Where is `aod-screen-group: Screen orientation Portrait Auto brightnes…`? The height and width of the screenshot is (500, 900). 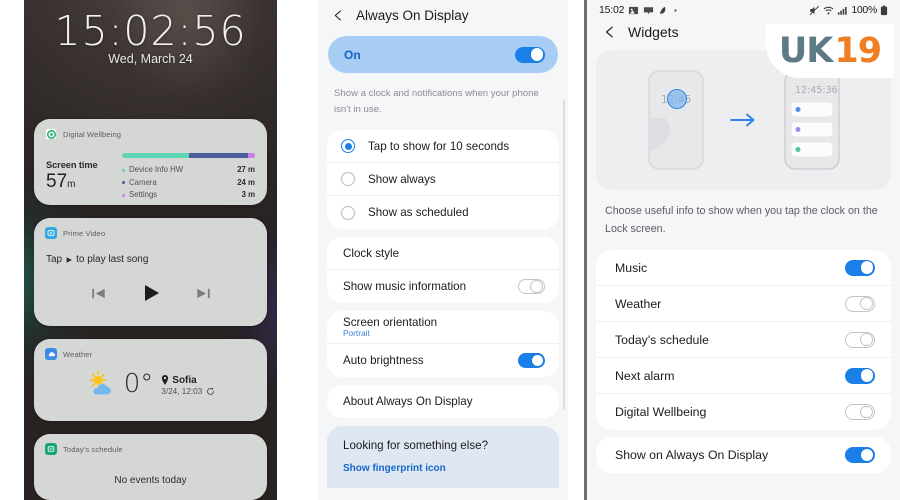 aod-screen-group: Screen orientation Portrait Auto brightnes… is located at coordinates (443, 344).